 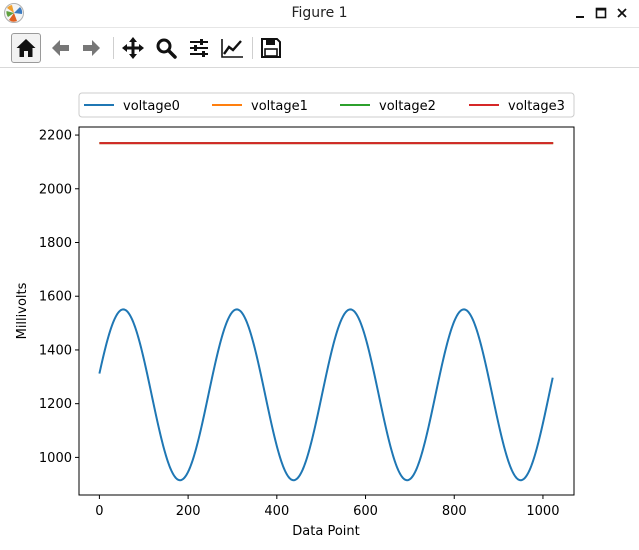 I want to click on close-button, so click(x=622, y=13).